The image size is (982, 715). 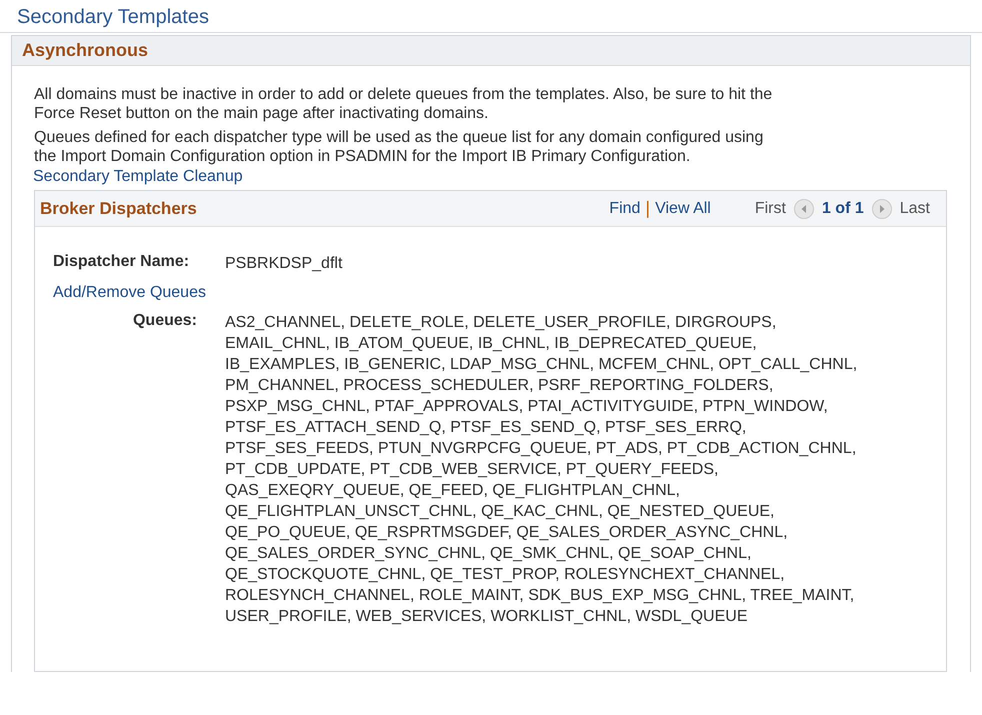 I want to click on page-counter: 1 of 1, so click(x=843, y=209).